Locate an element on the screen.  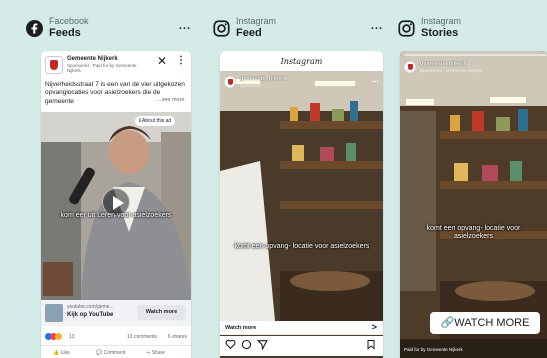
paid-by-label: Paid for by Gemeente Nijkerk is located at coordinates (433, 349).